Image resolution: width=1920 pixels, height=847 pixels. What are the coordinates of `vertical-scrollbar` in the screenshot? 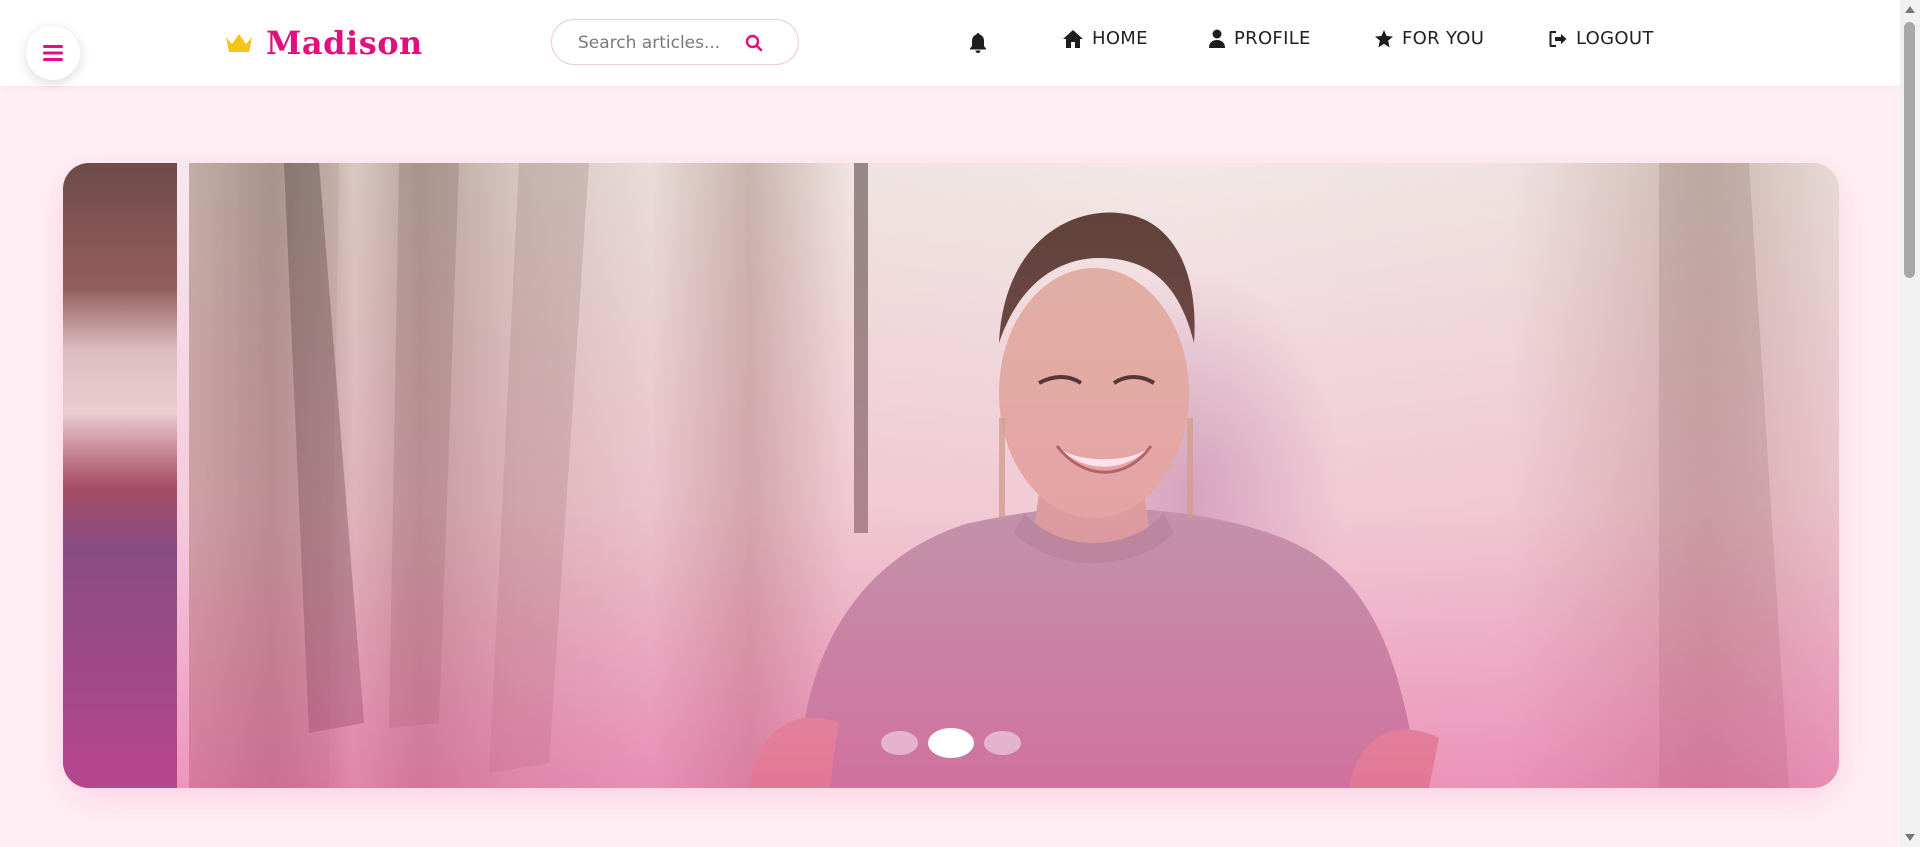 It's located at (1910, 423).